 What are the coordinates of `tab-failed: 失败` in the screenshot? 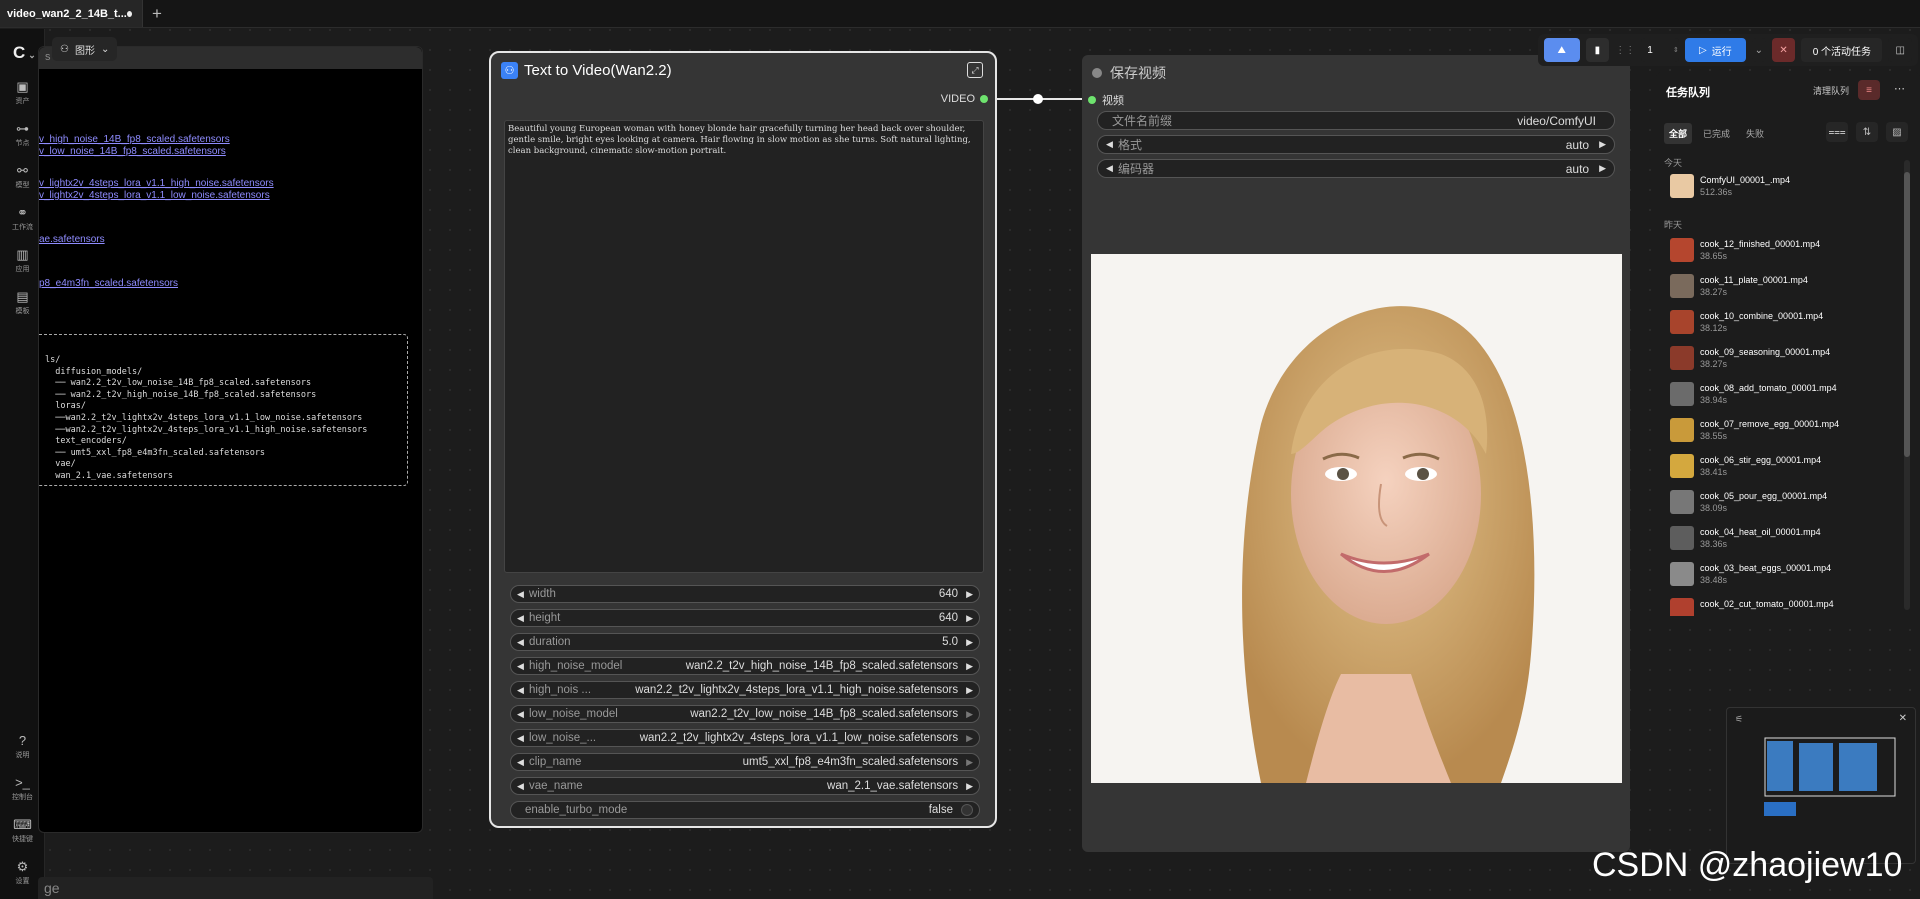 It's located at (1755, 133).